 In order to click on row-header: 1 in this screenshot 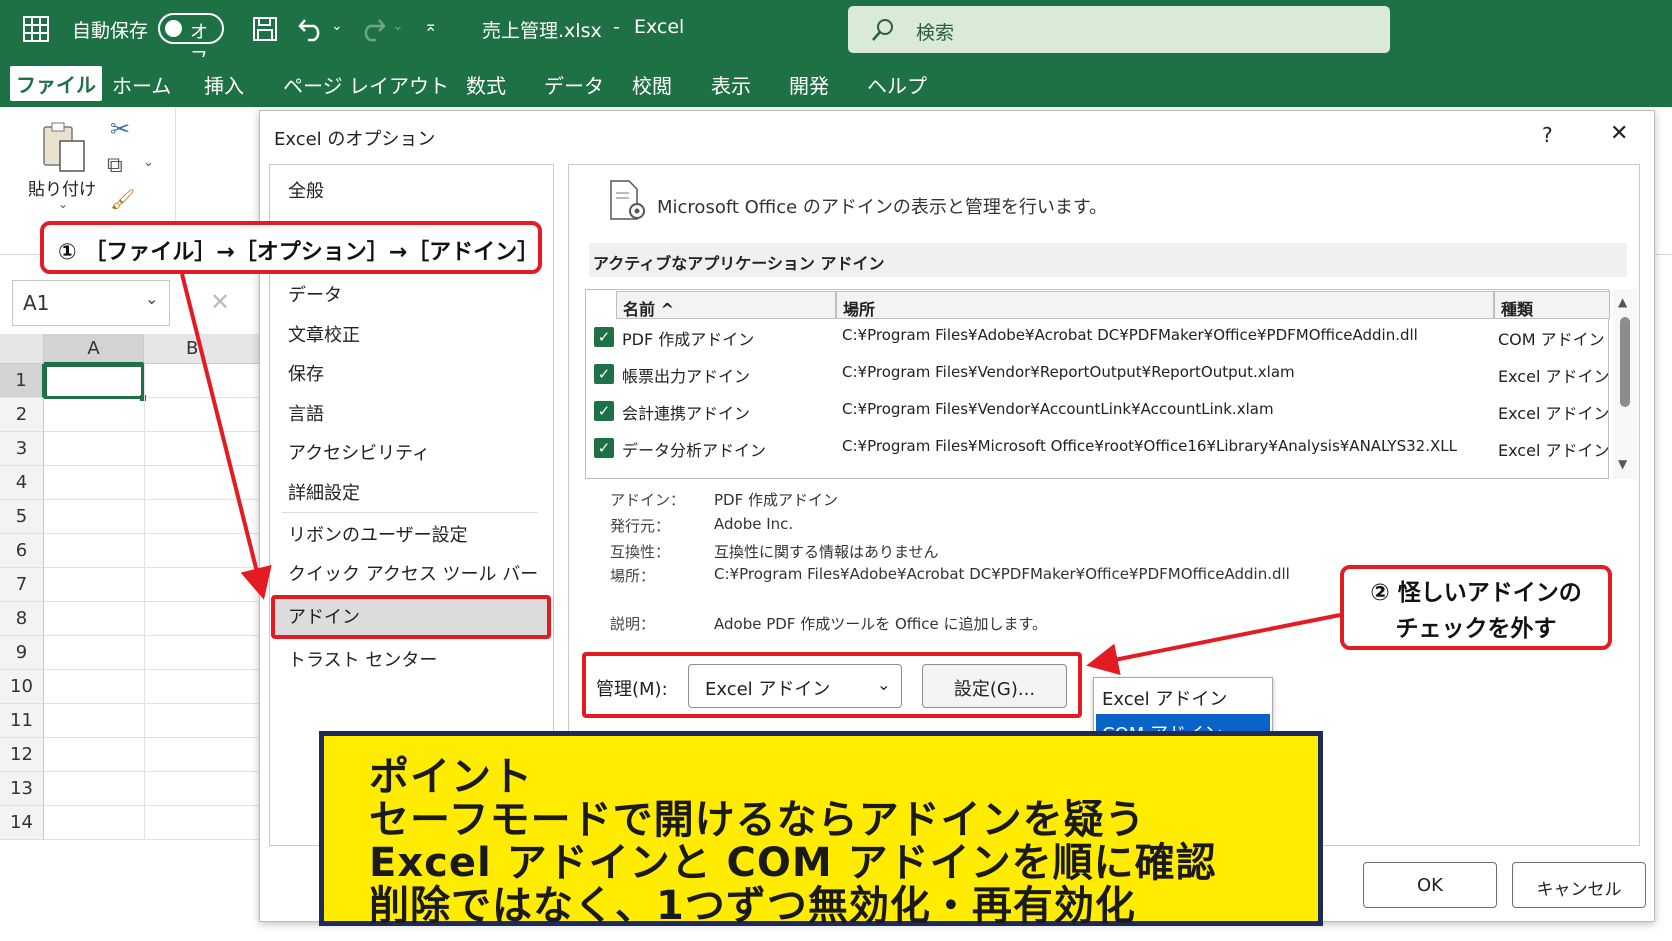, I will do `click(22, 381)`.